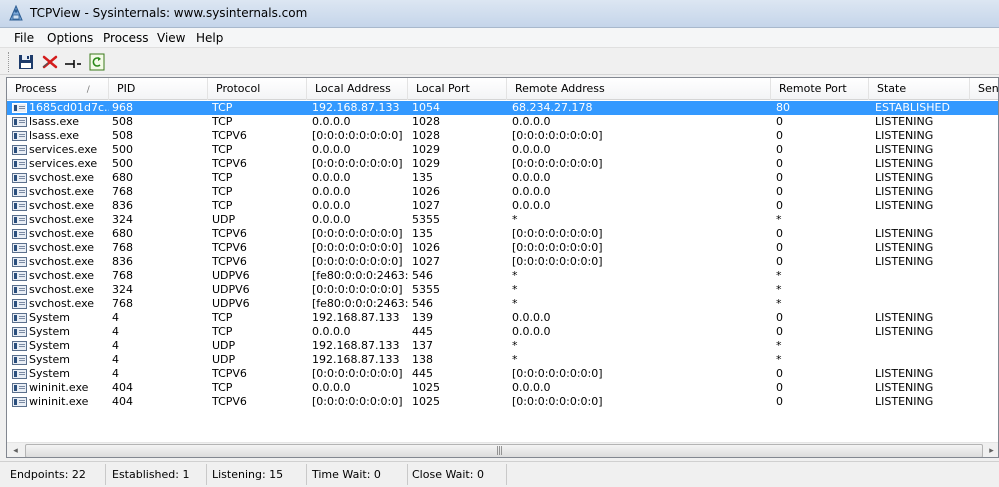 The image size is (999, 487). Describe the element at coordinates (257, 89) in the screenshot. I see `column-header-protocol: Protocol` at that location.